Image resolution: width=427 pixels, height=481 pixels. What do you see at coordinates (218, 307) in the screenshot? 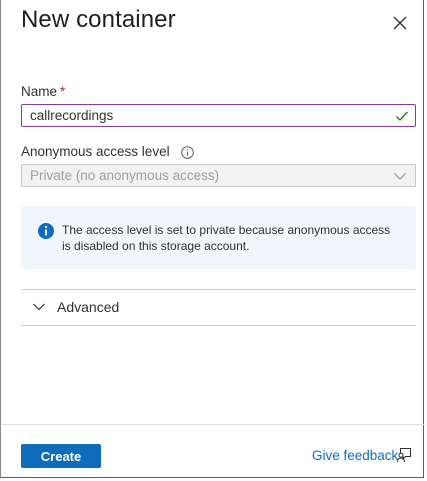
I see `advanced-section-toggle: Advanced` at bounding box center [218, 307].